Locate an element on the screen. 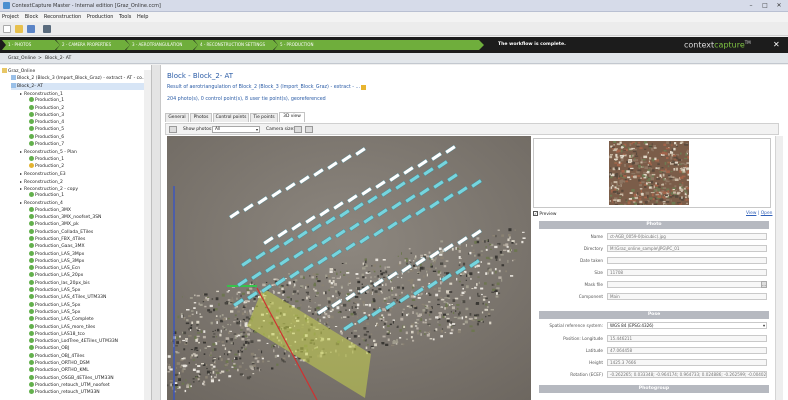 The width and height of the screenshot is (788, 400). tree-item: Production_LAS_Ecn is located at coordinates (86, 268).